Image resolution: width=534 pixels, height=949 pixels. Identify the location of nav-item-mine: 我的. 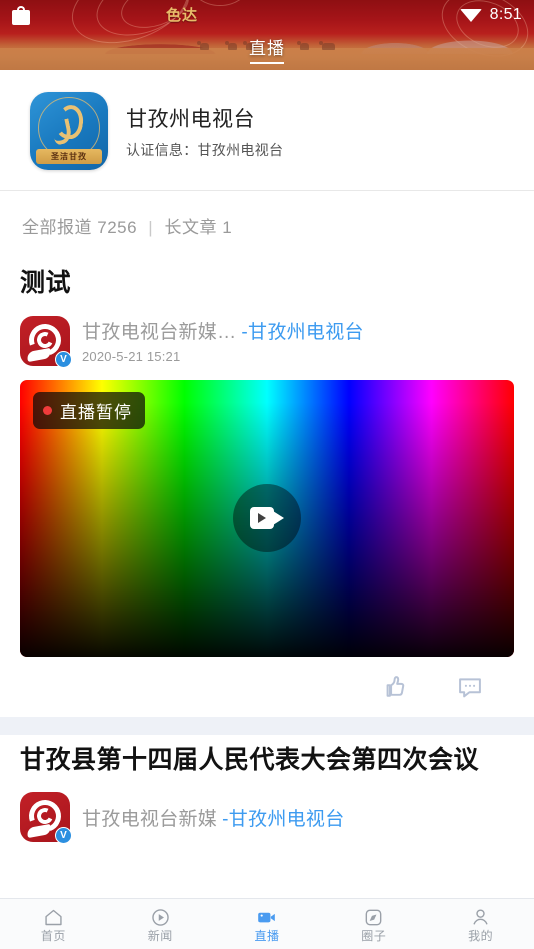
(480, 924).